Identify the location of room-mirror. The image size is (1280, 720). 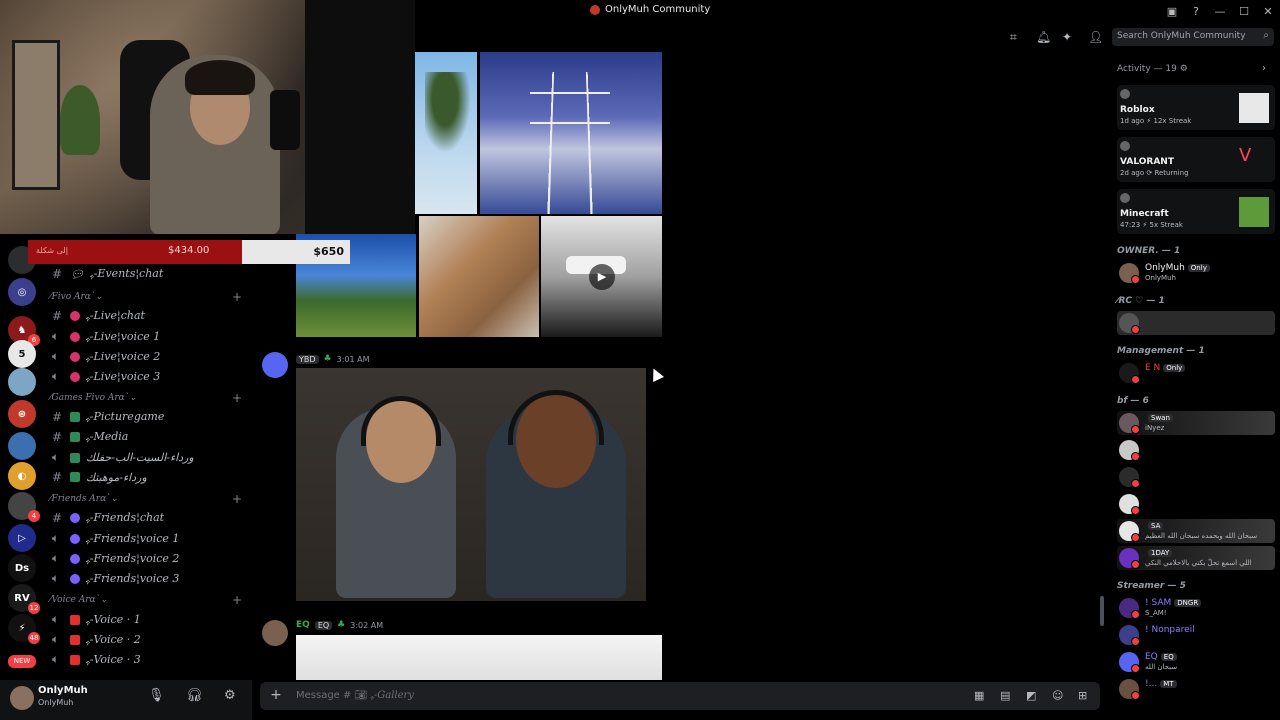
(36, 115).